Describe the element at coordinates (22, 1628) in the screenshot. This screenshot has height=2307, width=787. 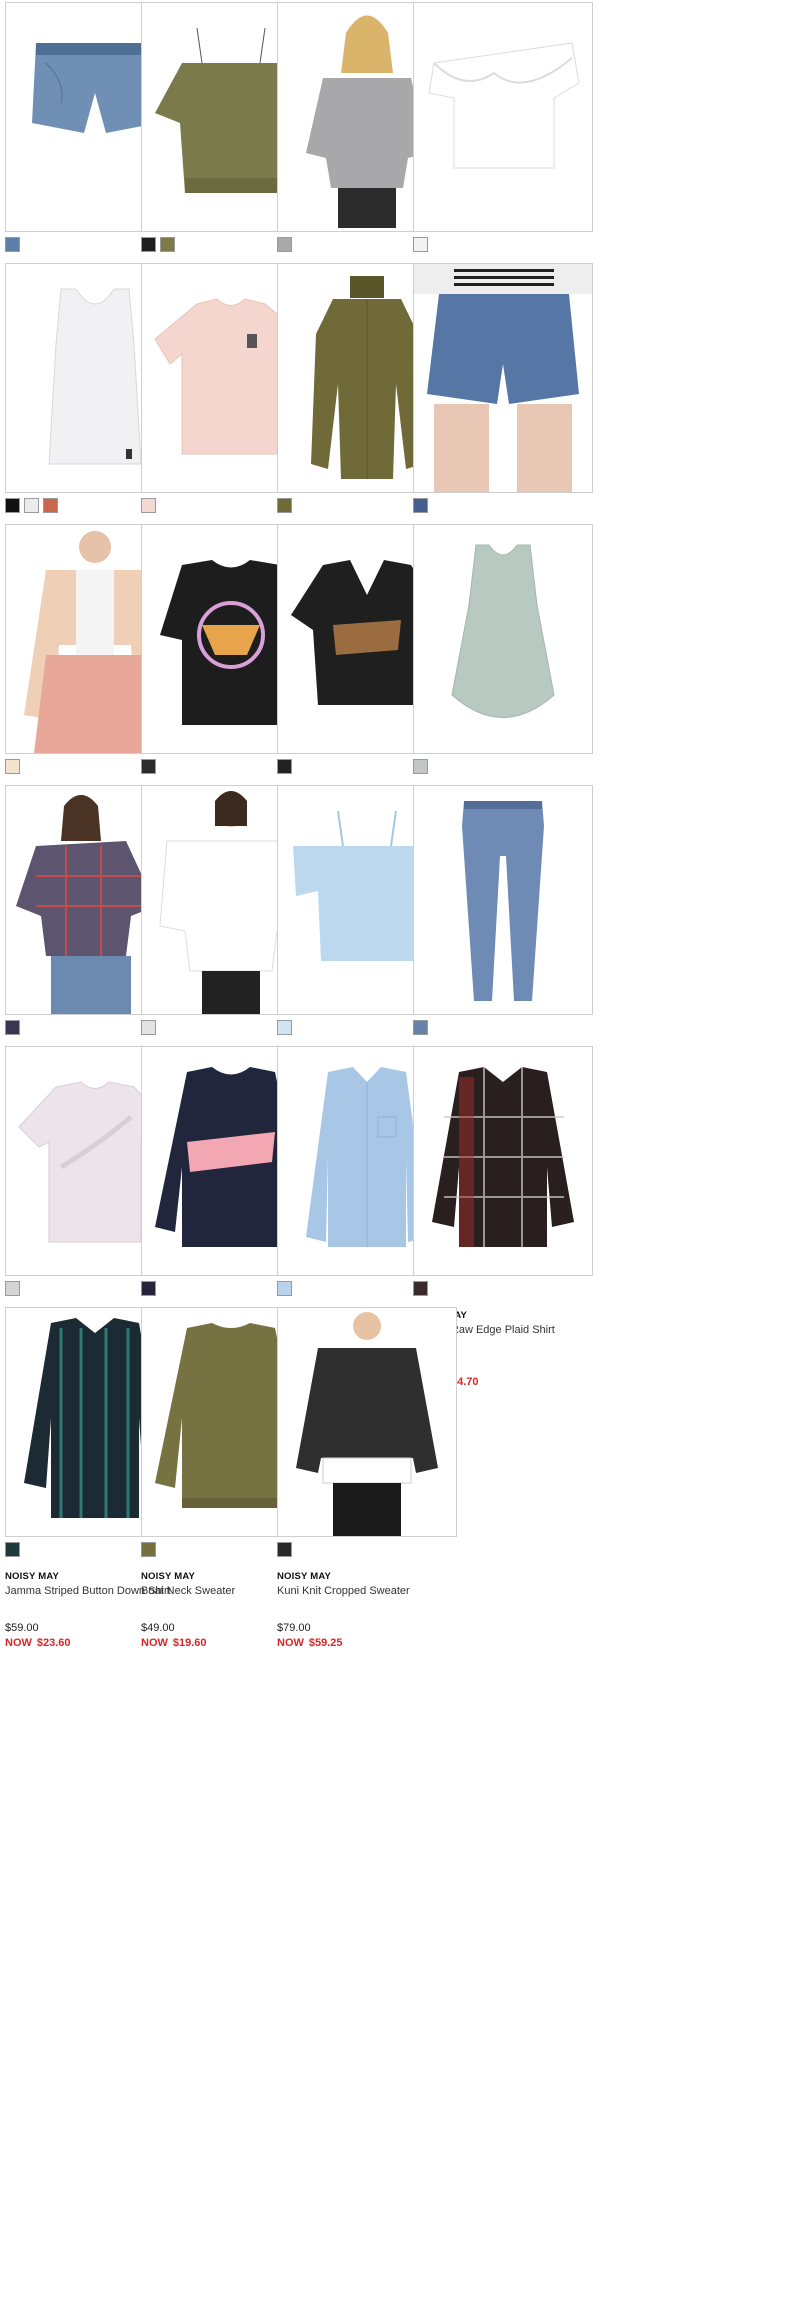
I see `original-price: $59.00` at that location.